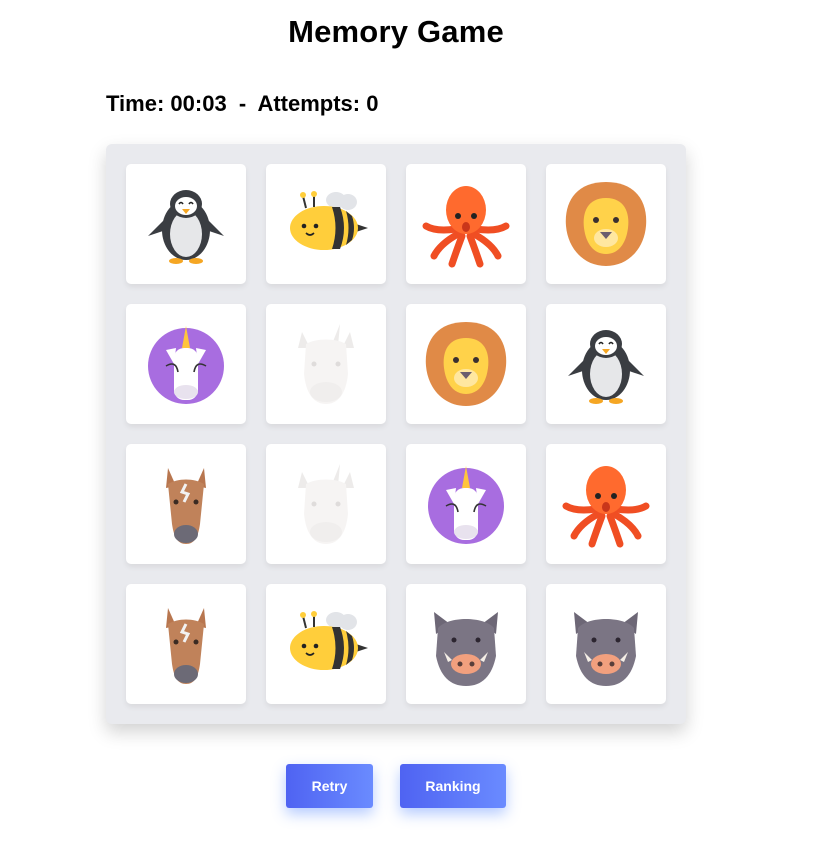  Describe the element at coordinates (198, 103) in the screenshot. I see `time-value: 00:03` at that location.